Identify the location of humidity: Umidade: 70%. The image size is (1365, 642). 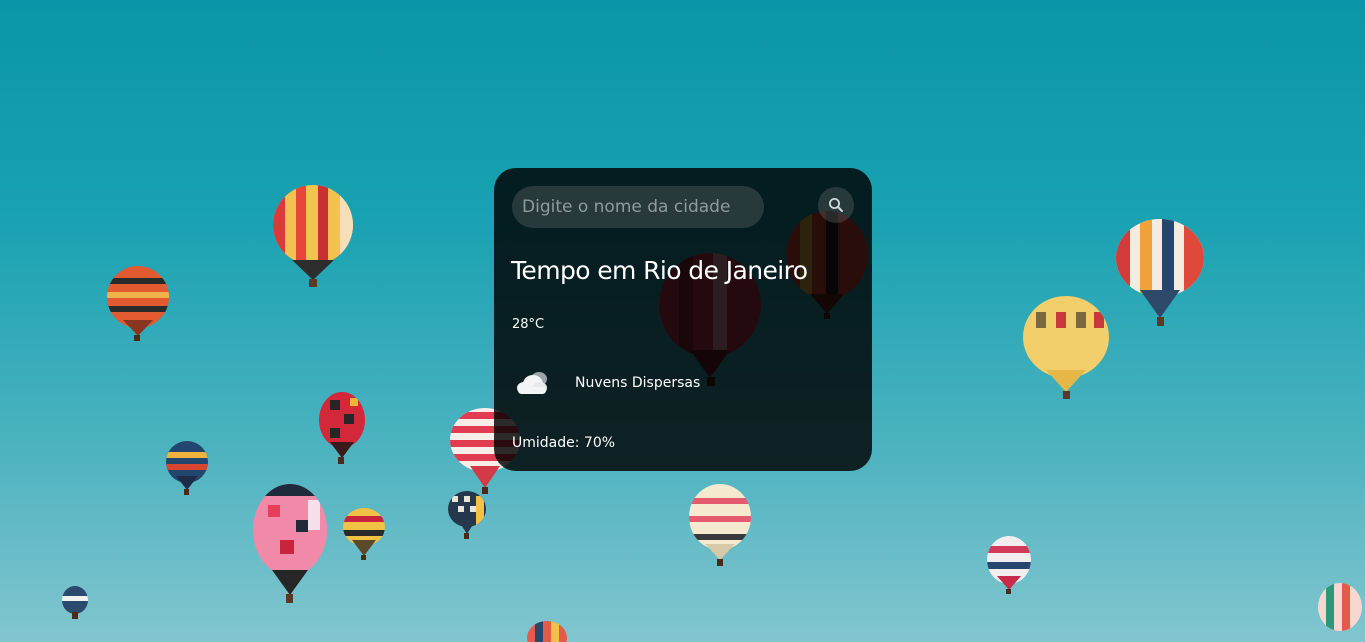
(564, 443).